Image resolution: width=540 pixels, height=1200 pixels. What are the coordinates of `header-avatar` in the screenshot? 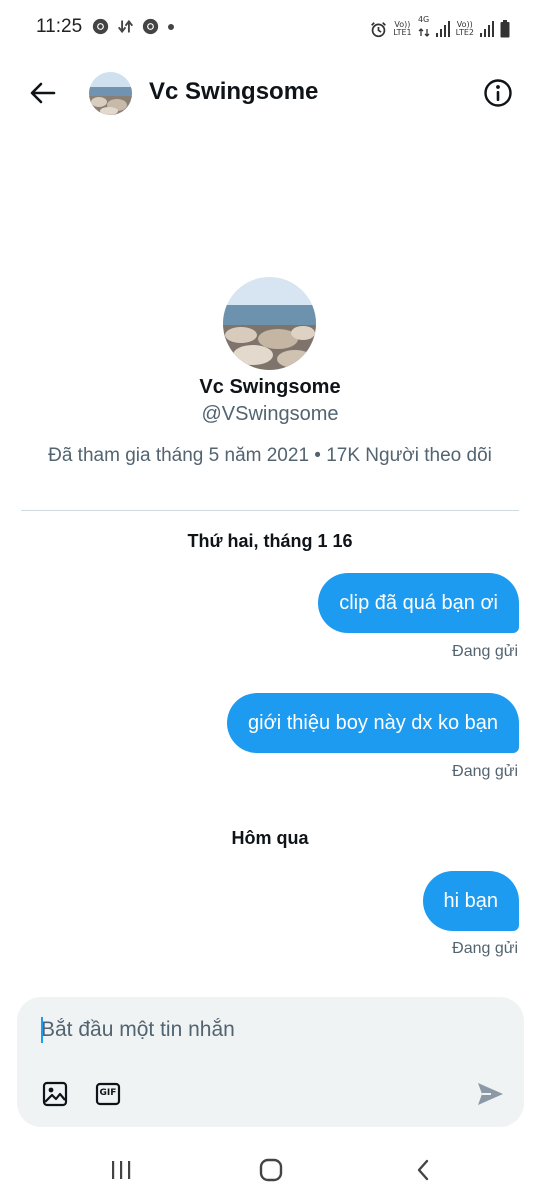 It's located at (110, 93).